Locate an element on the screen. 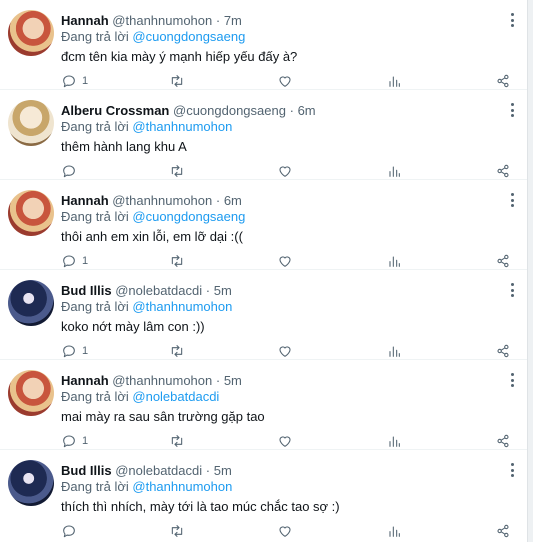  tweet-header: Hannah @thanhnumohon · 7m is located at coordinates (151, 20).